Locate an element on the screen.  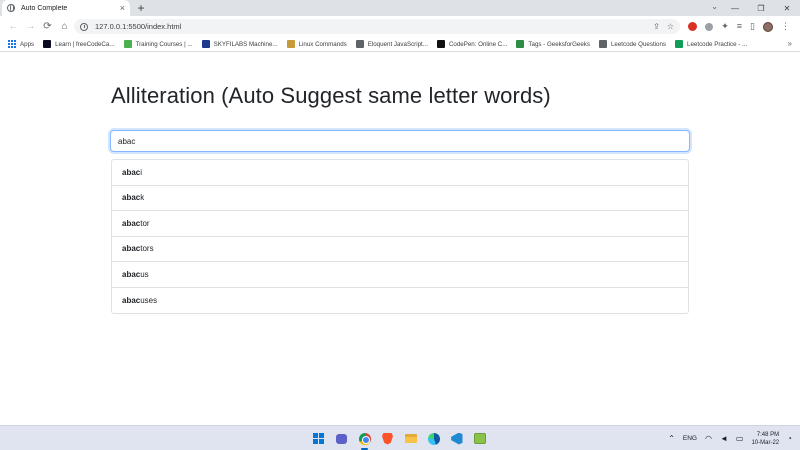
system-tray: ⌃ ENG ◠ ◄ ▭ 7:48 PM 10-Mar-22 ◔ is located at coordinates (730, 438).